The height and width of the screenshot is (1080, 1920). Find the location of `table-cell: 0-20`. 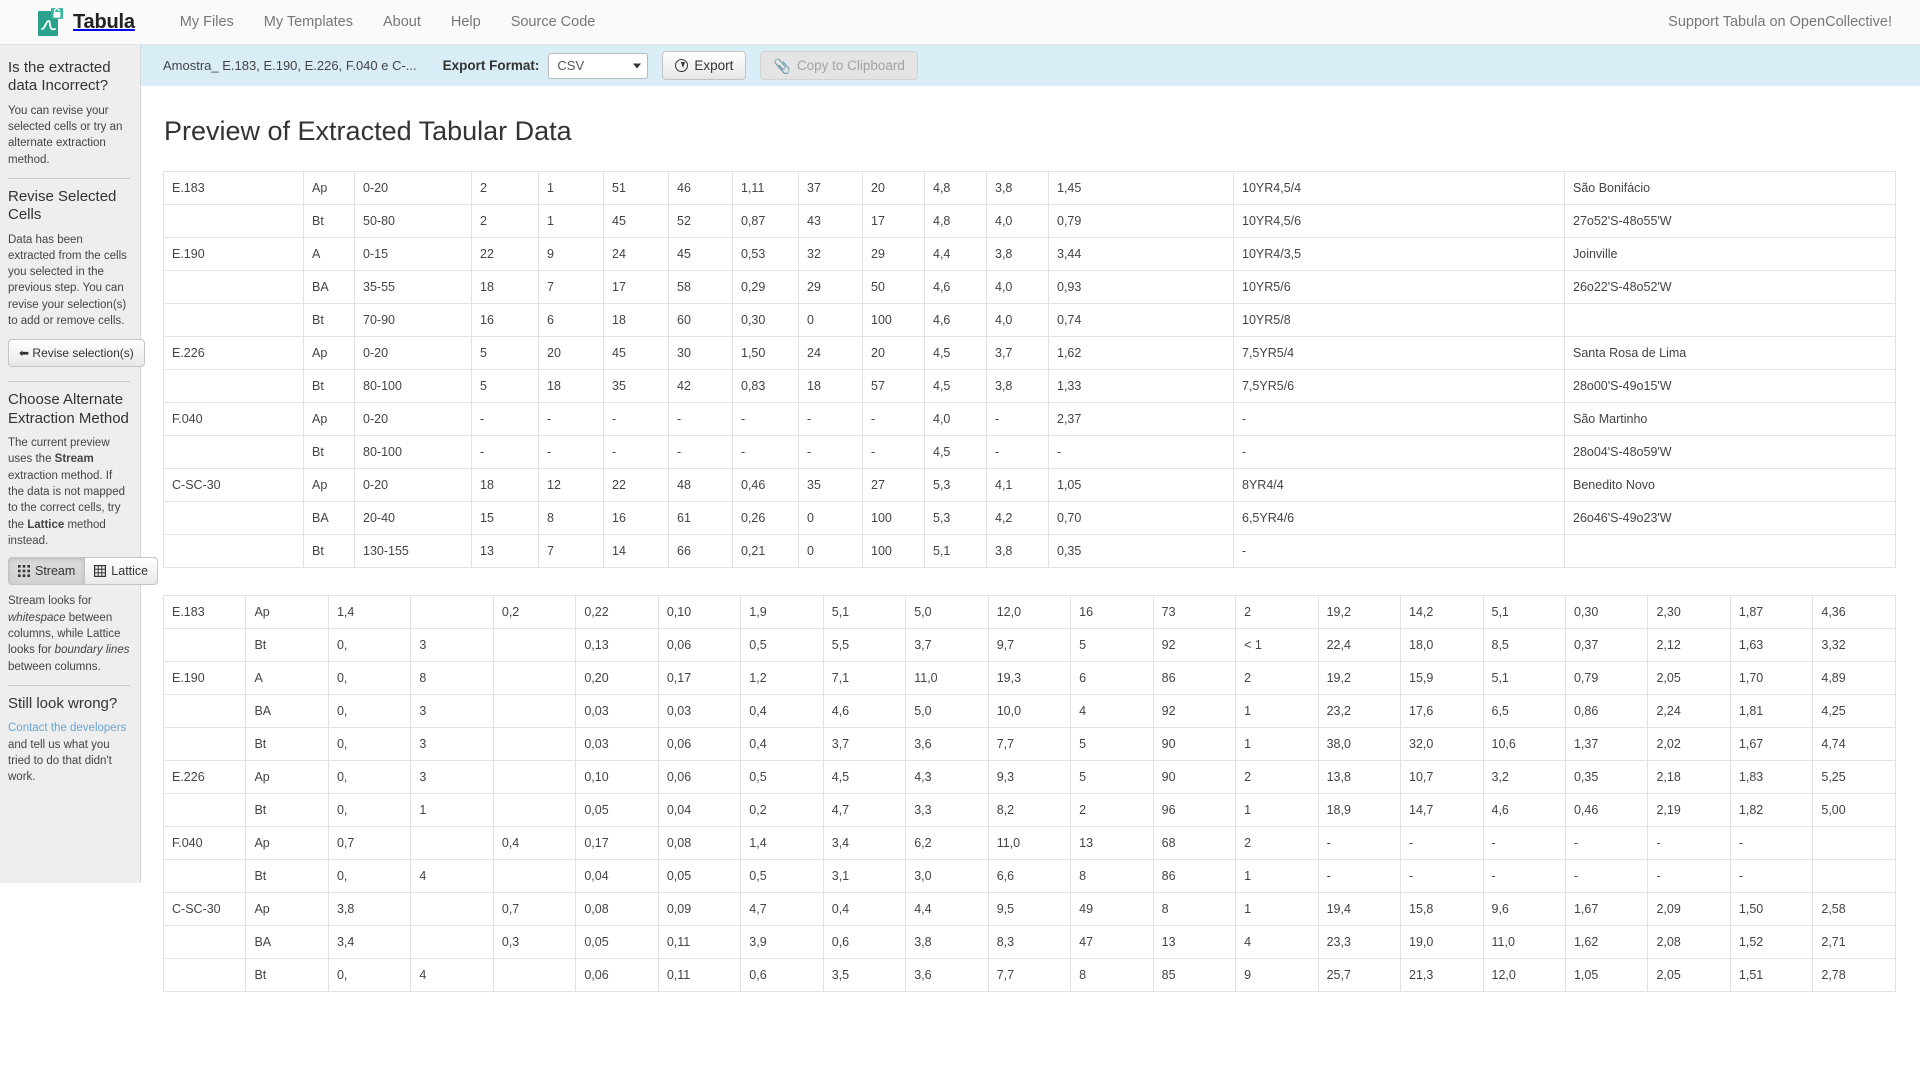

table-cell: 0-20 is located at coordinates (413, 419).